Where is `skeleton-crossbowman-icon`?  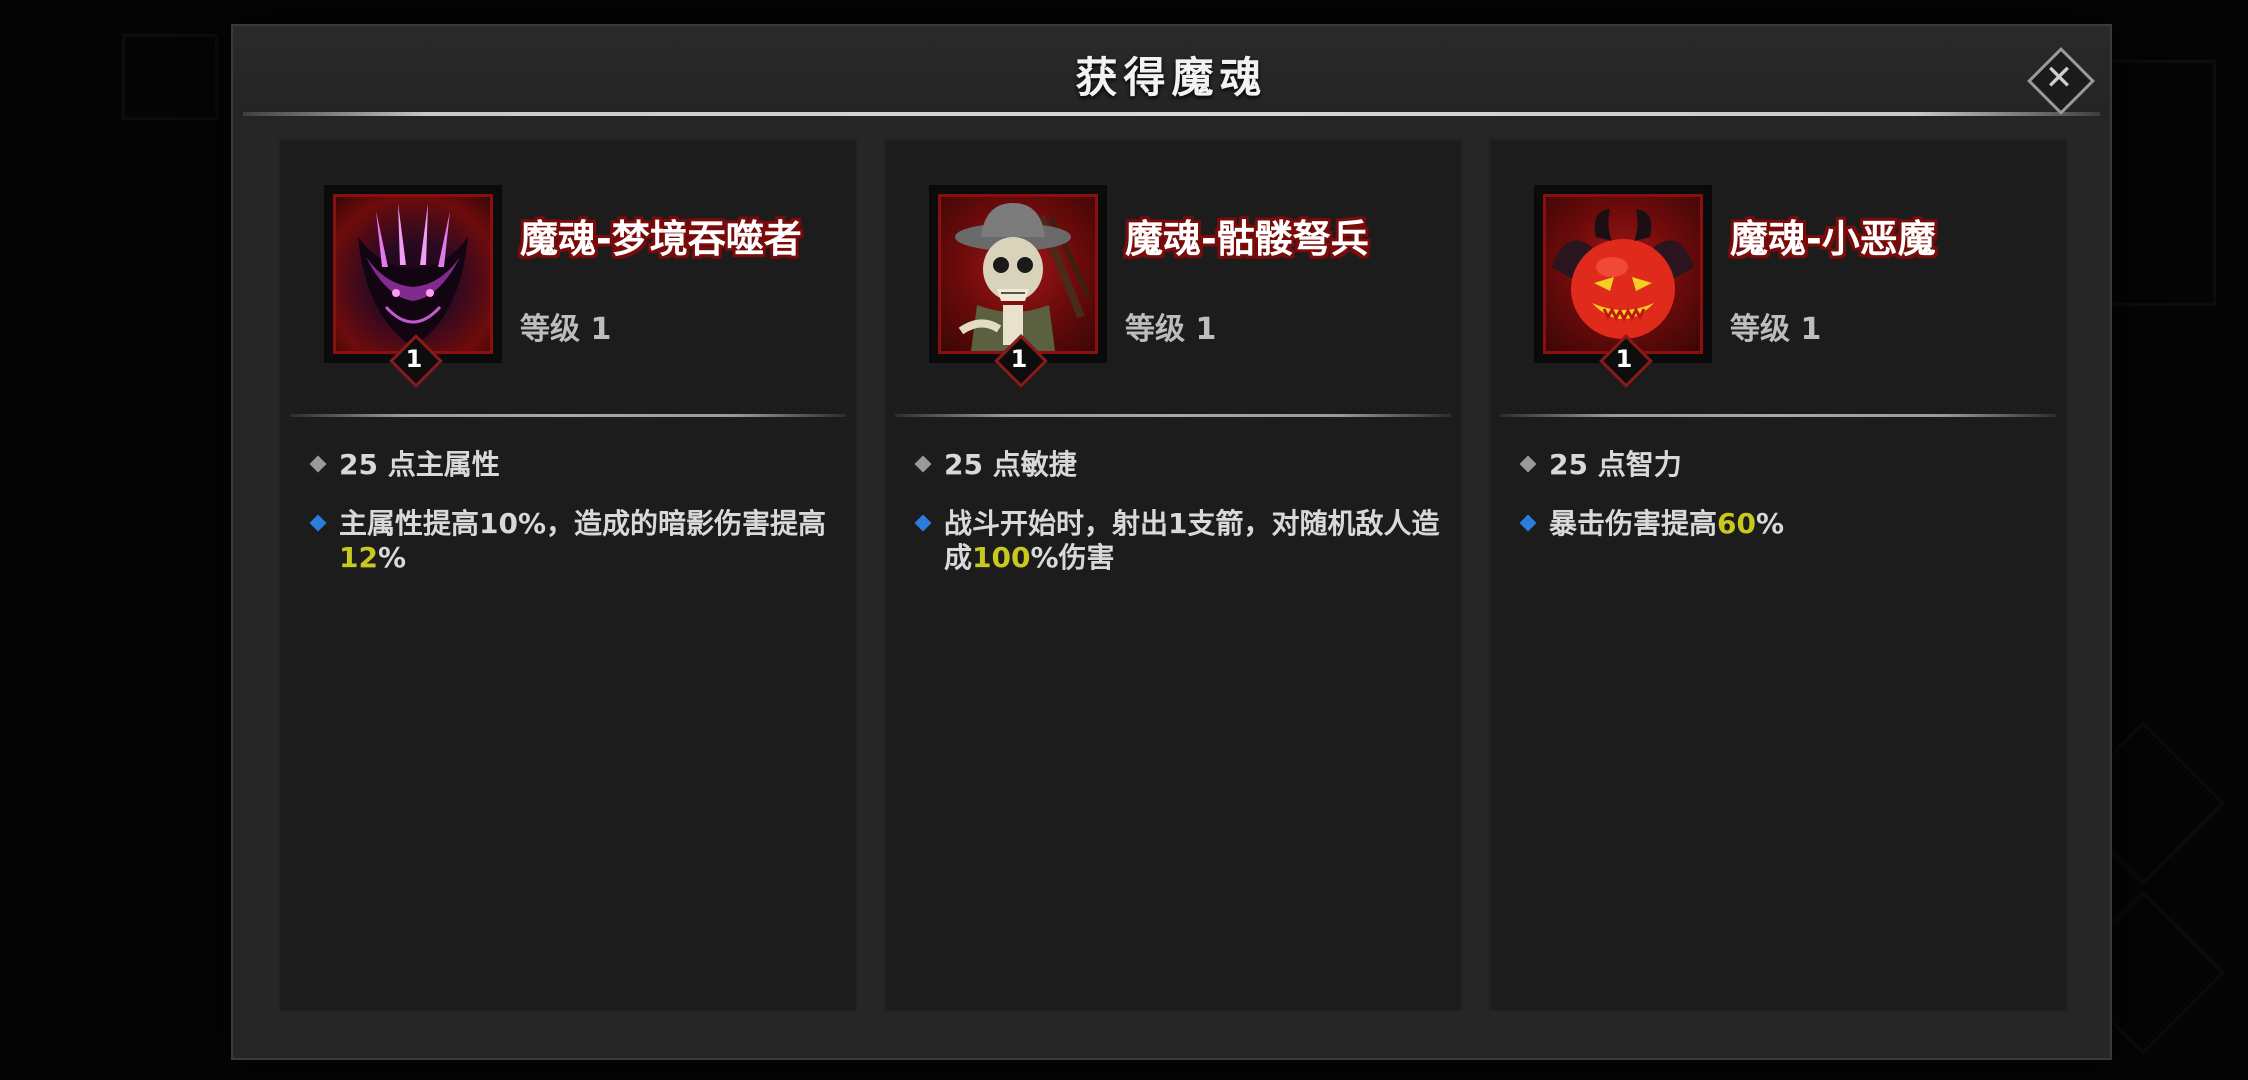
skeleton-crossbowman-icon is located at coordinates (1023, 277).